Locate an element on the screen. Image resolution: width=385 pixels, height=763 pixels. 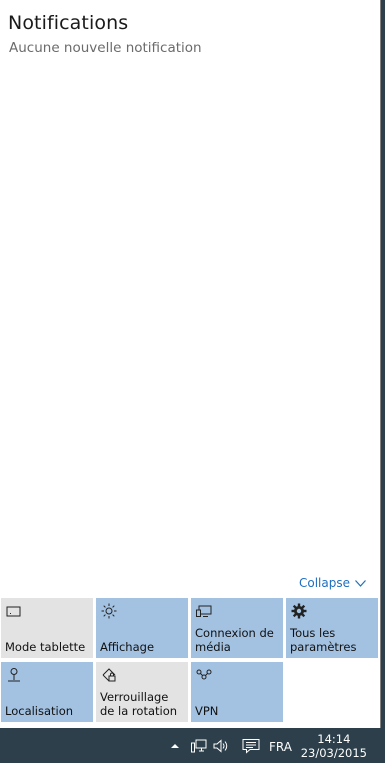
tile-media-connect: Connexion de média is located at coordinates (237, 628).